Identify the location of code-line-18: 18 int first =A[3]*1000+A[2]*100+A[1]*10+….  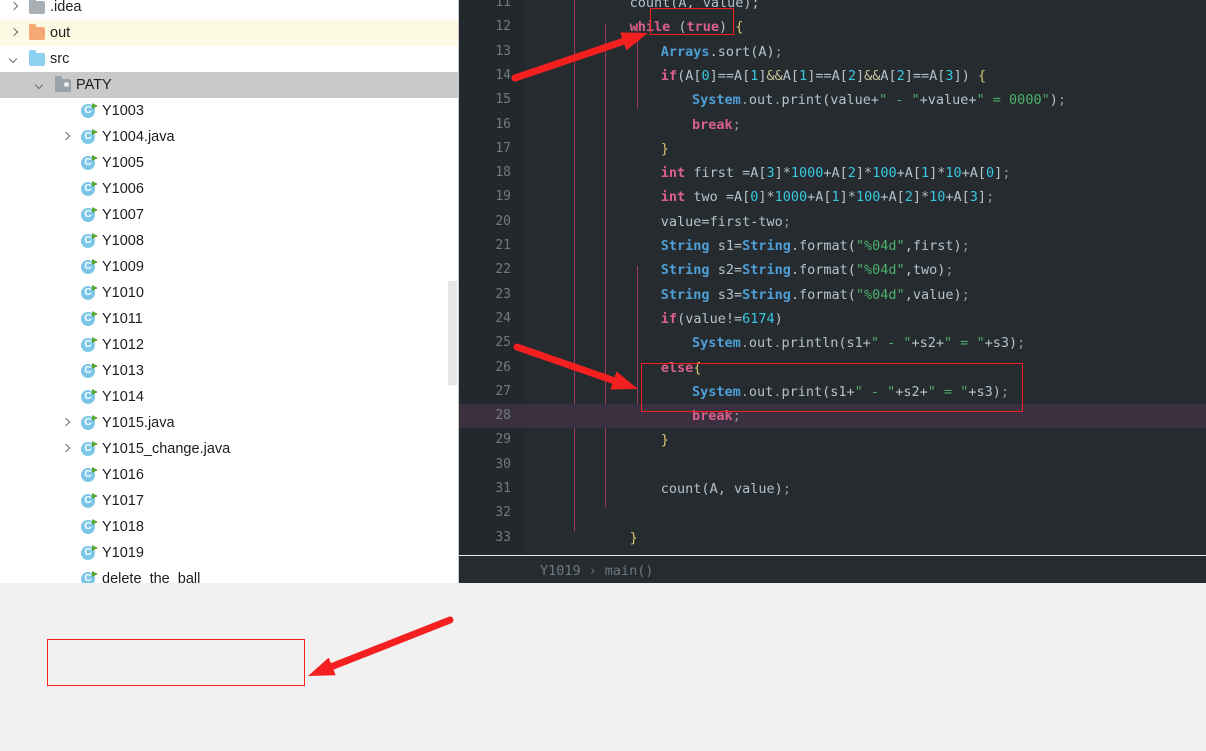
(832, 173).